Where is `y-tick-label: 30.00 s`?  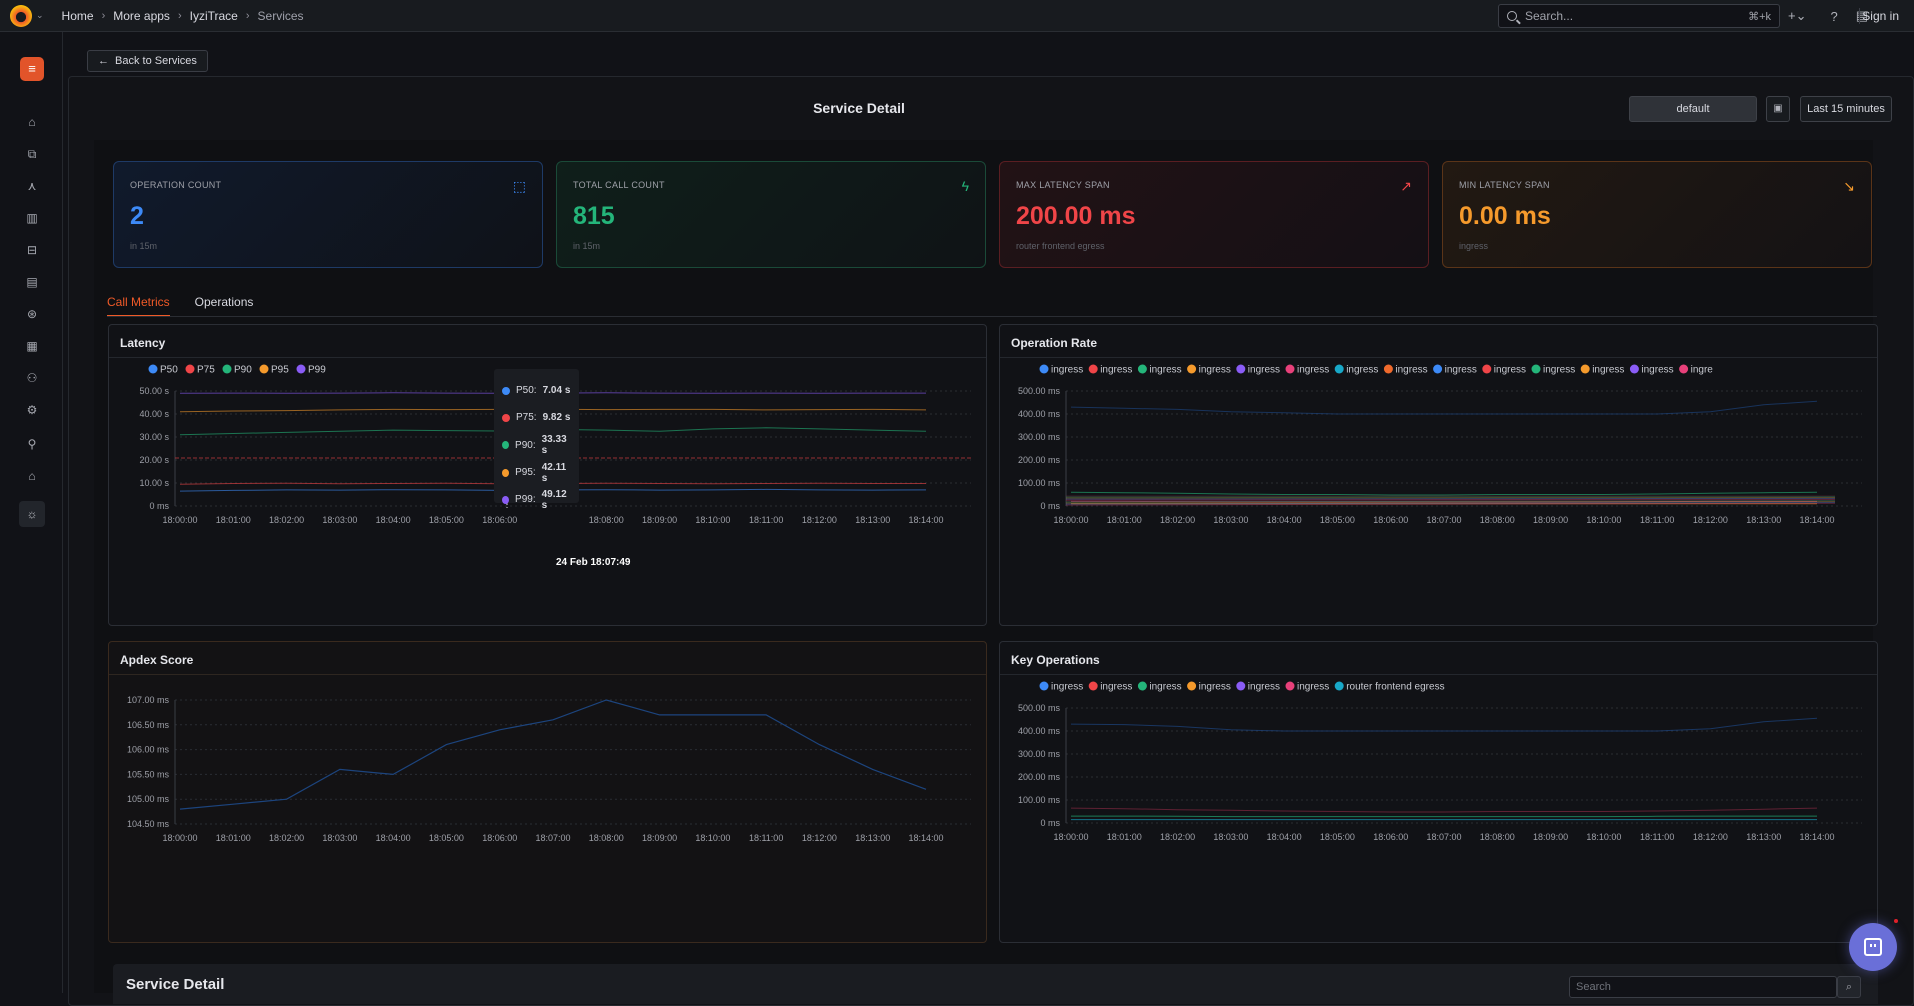 y-tick-label: 30.00 s is located at coordinates (154, 437).